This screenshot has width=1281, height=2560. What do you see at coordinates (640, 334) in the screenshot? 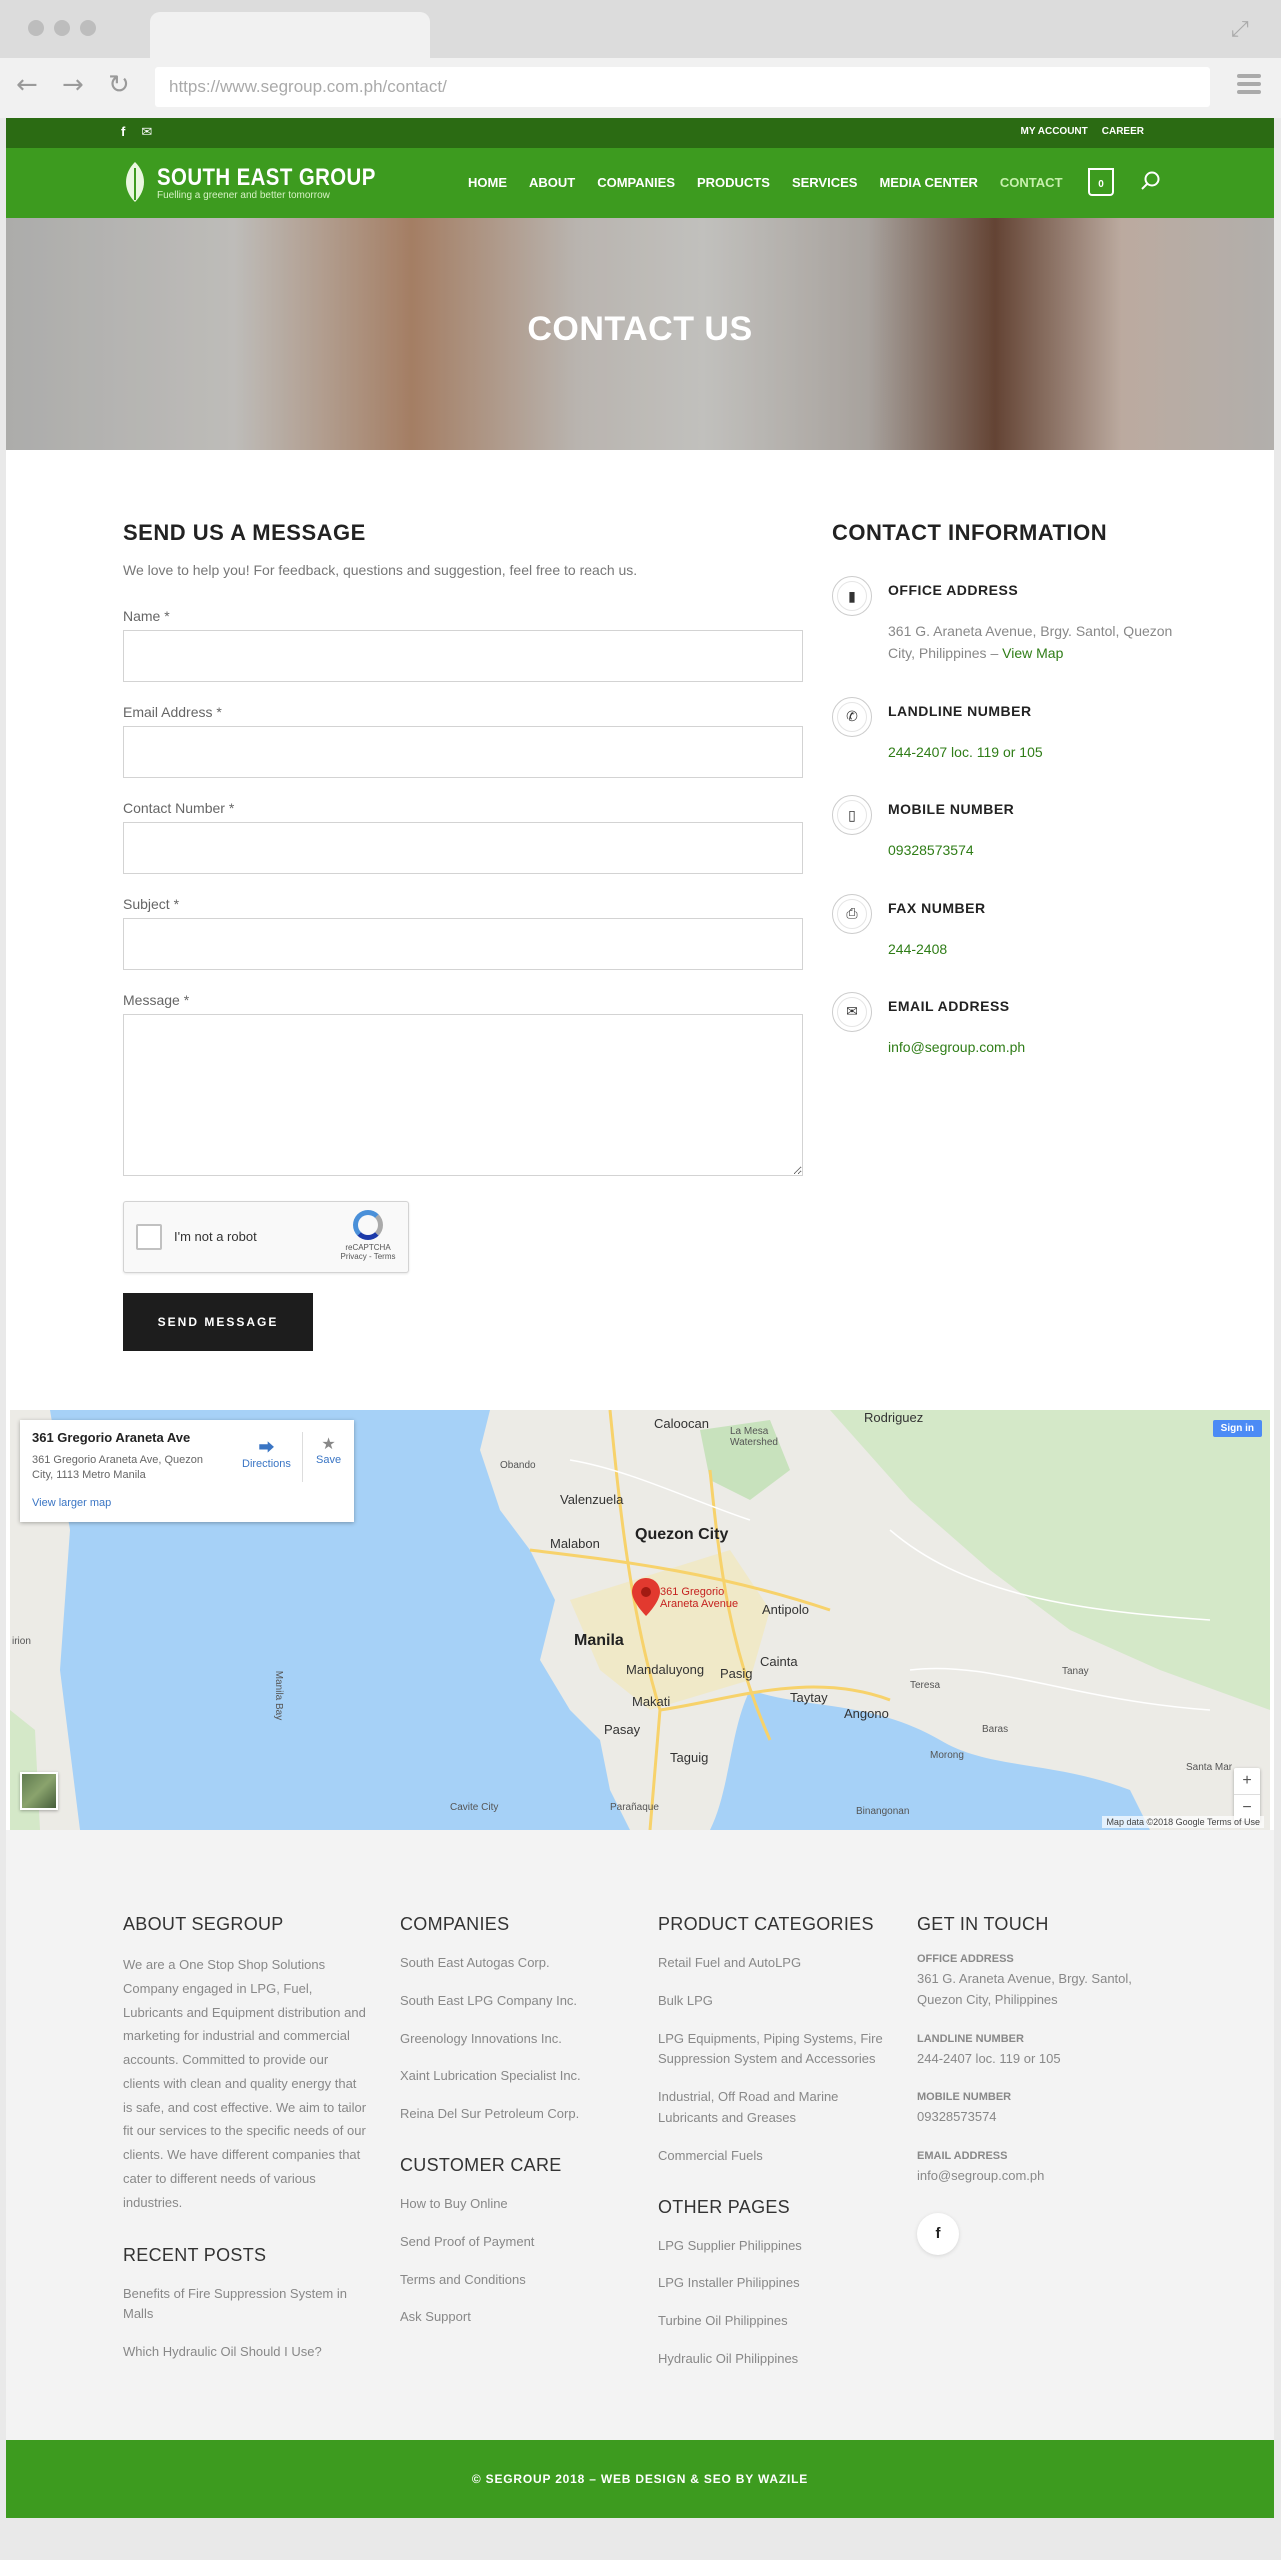
I see `hero-banner: CONTACT US` at bounding box center [640, 334].